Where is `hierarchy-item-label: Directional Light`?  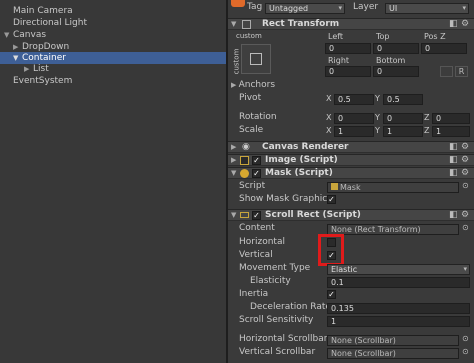
hierarchy-item-label: Directional Light is located at coordinates (50, 23).